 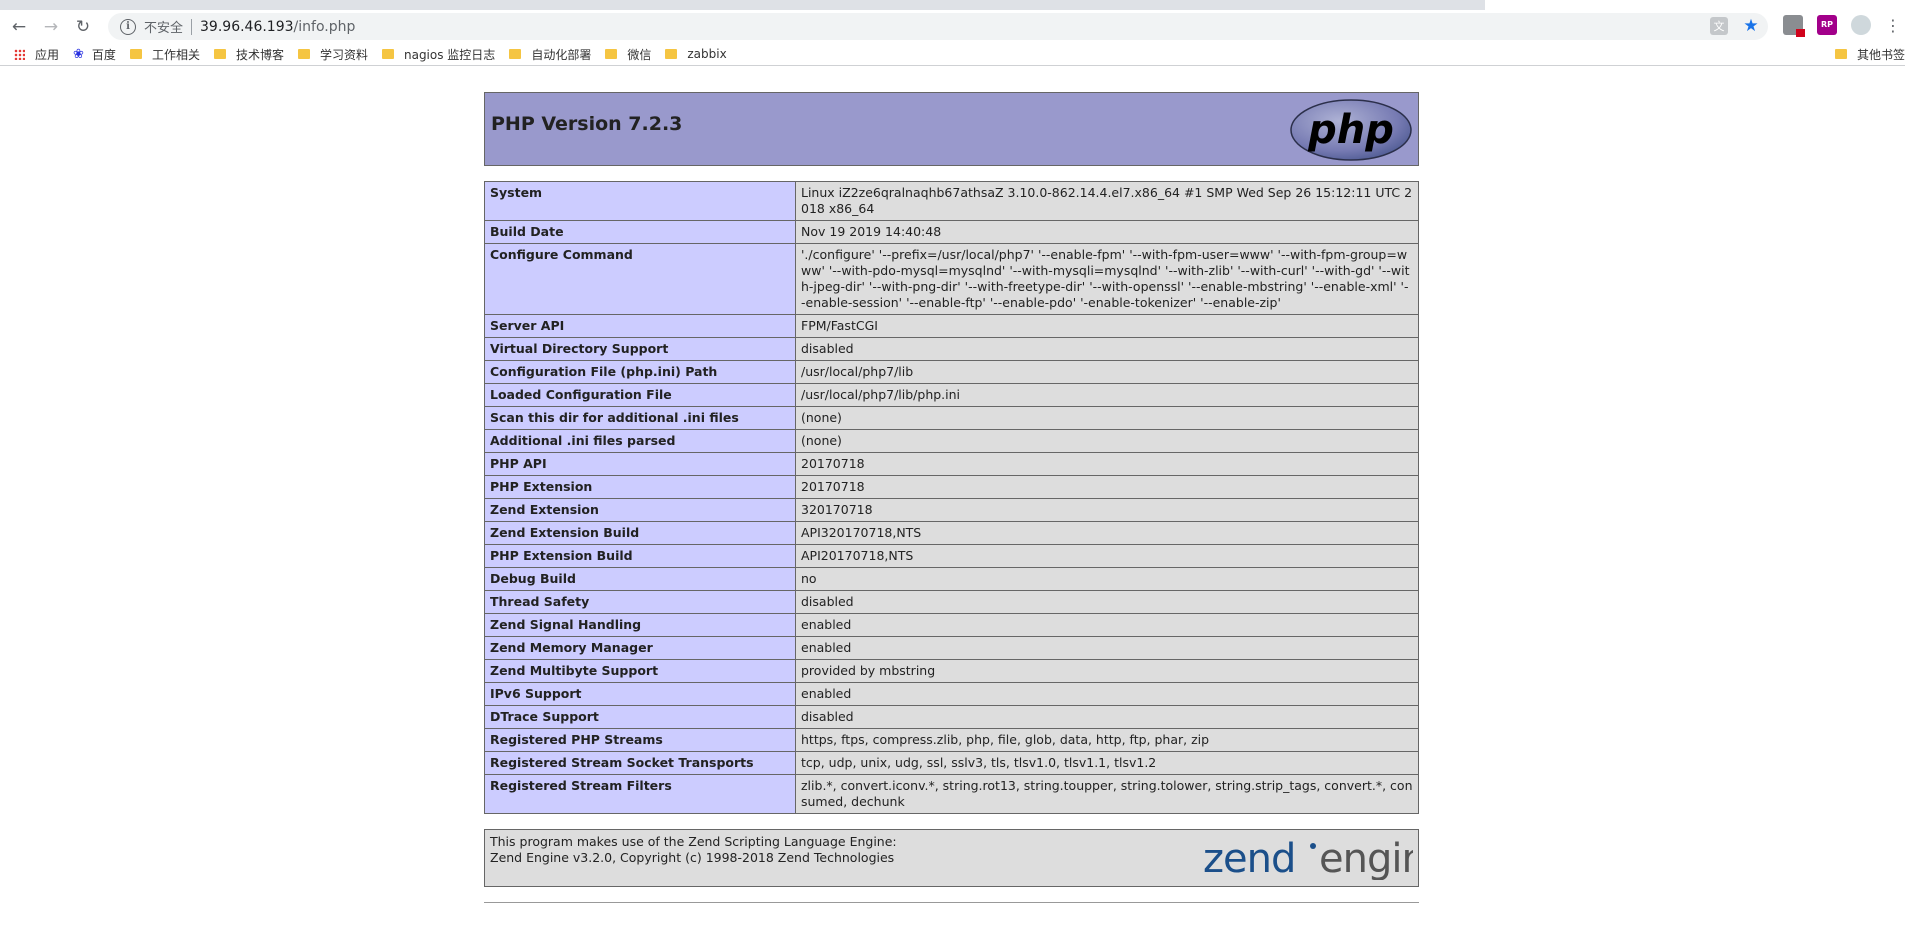 I want to click on row-key: Debug Build, so click(x=640, y=579).